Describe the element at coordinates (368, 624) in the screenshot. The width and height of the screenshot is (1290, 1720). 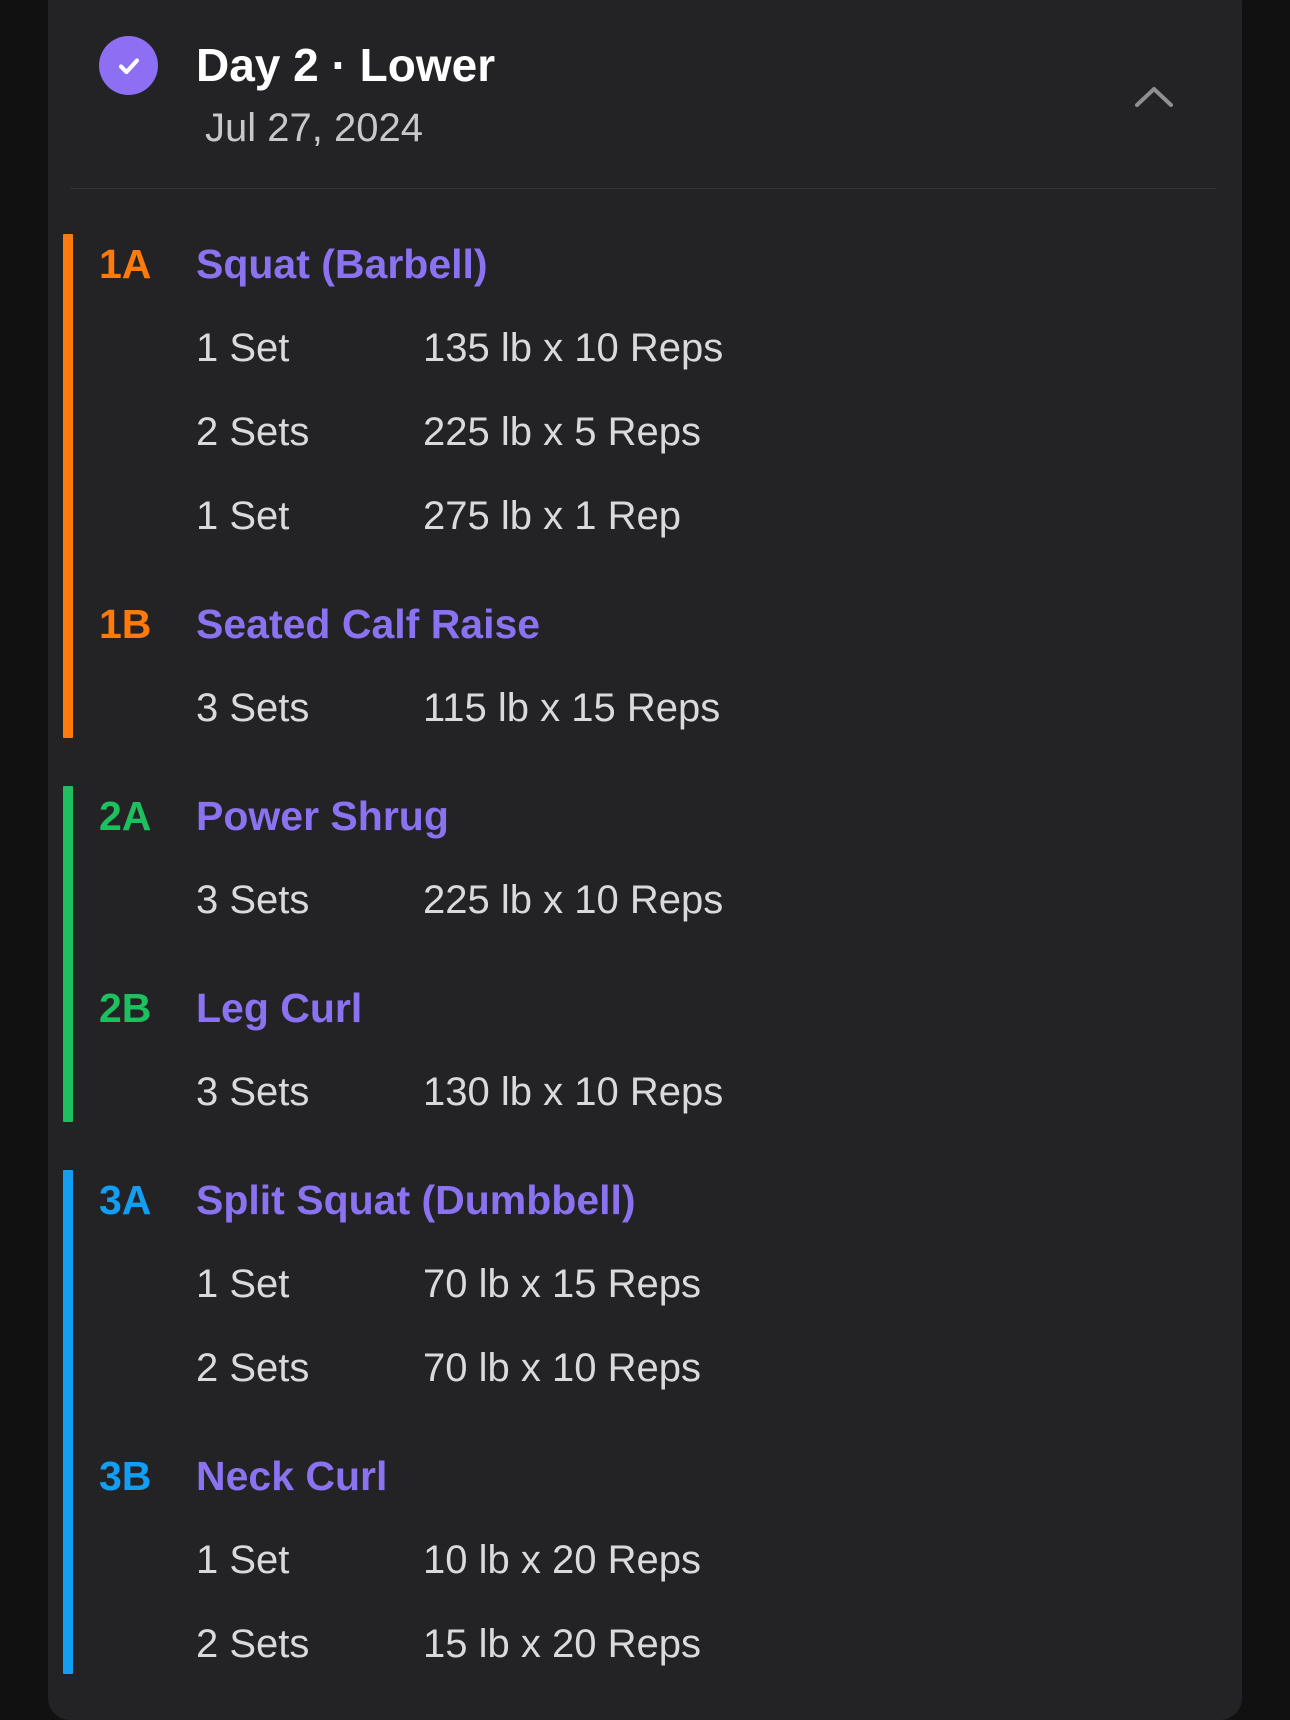
I see `exercise-name: Seated Calf Raise` at that location.